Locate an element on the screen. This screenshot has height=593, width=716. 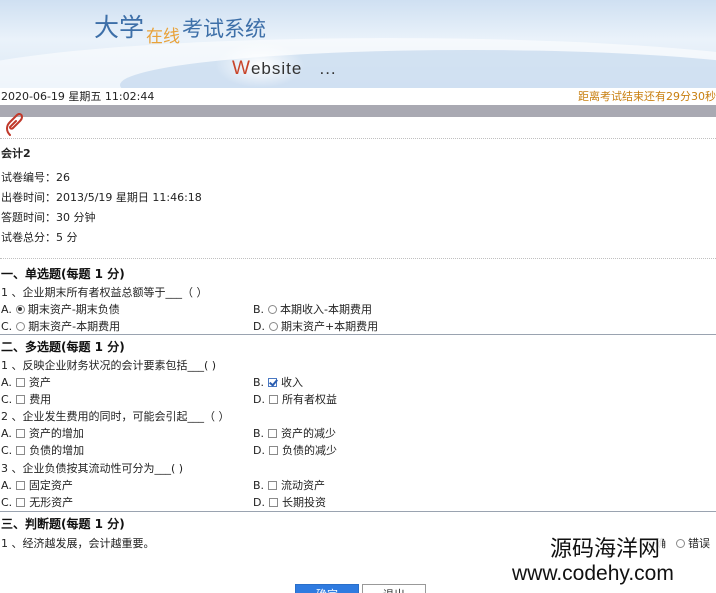
option-a: A. 固定资产 is located at coordinates (37, 485).